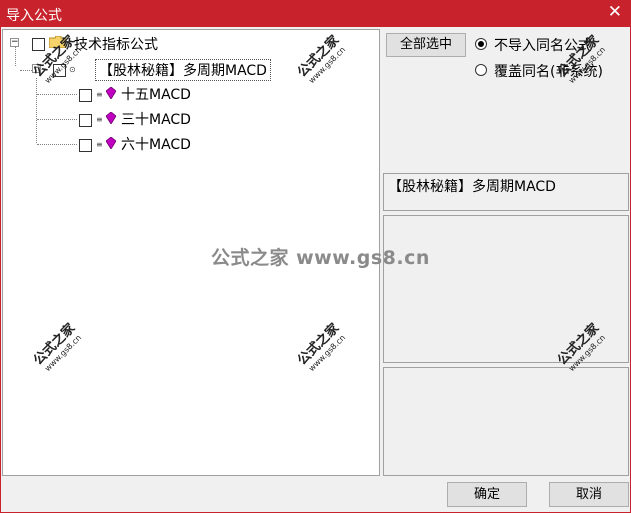  What do you see at coordinates (472, 187) in the screenshot?
I see `formula-name-text: 【股林秘籍】多周期MACD` at bounding box center [472, 187].